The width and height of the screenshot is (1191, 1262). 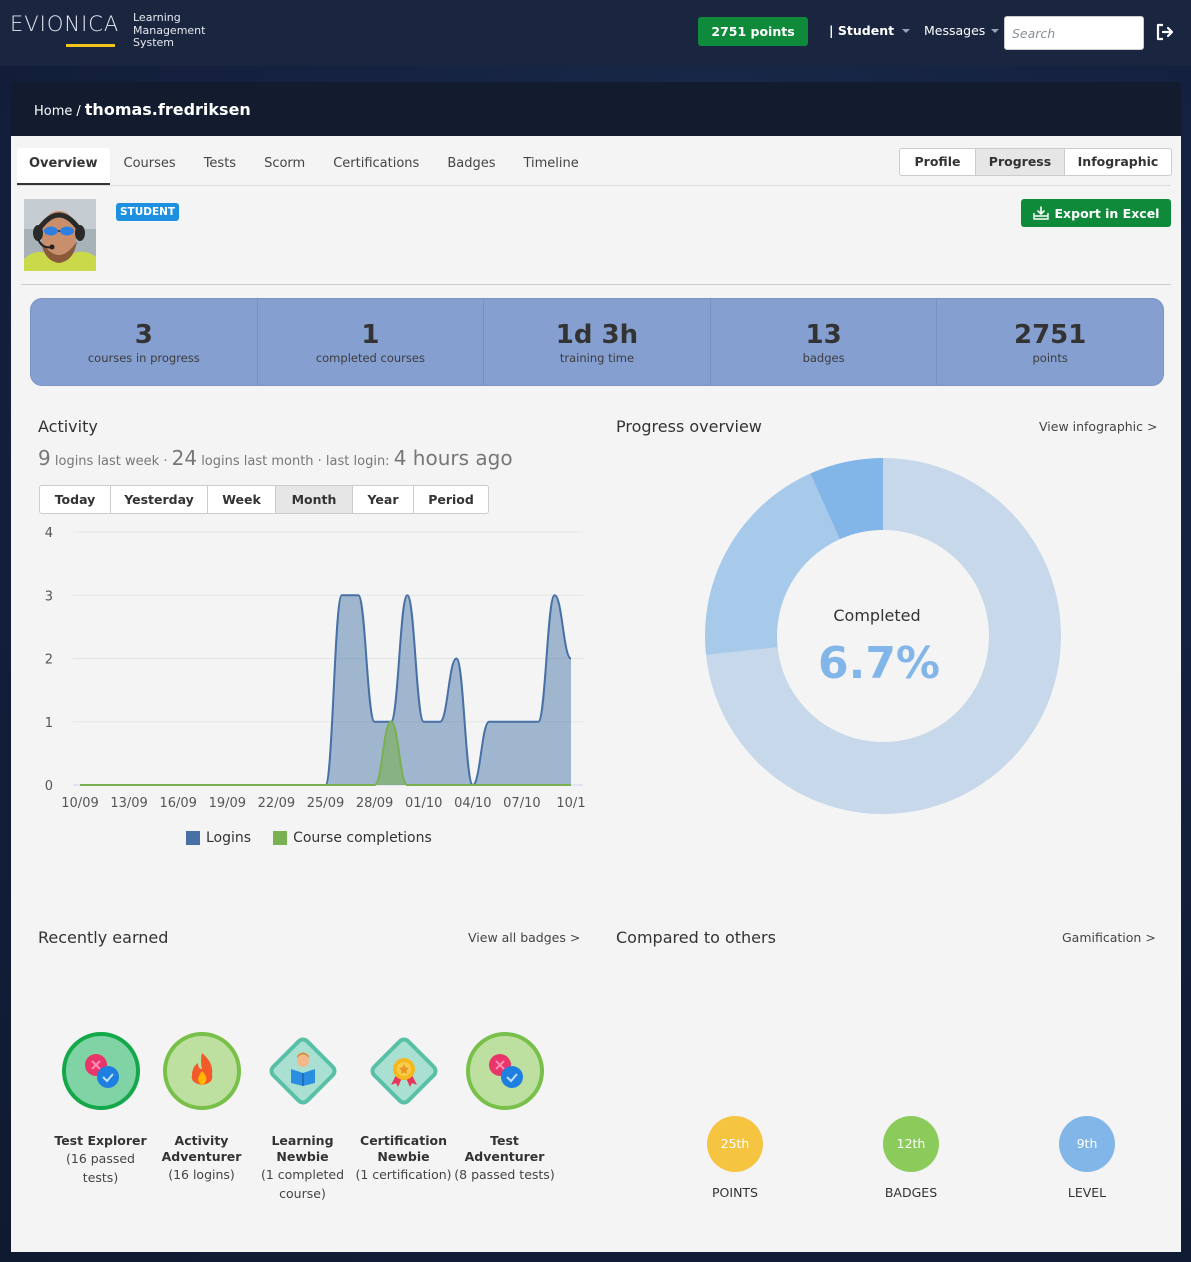 What do you see at coordinates (302, 1148) in the screenshot?
I see `badge-name: Learning Newbie` at bounding box center [302, 1148].